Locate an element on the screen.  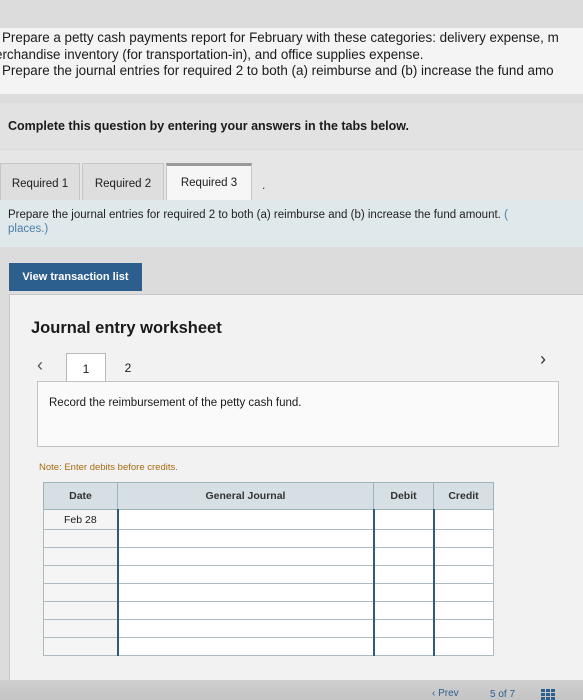
required-instruction-line-2: places.) is located at coordinates (28, 229).